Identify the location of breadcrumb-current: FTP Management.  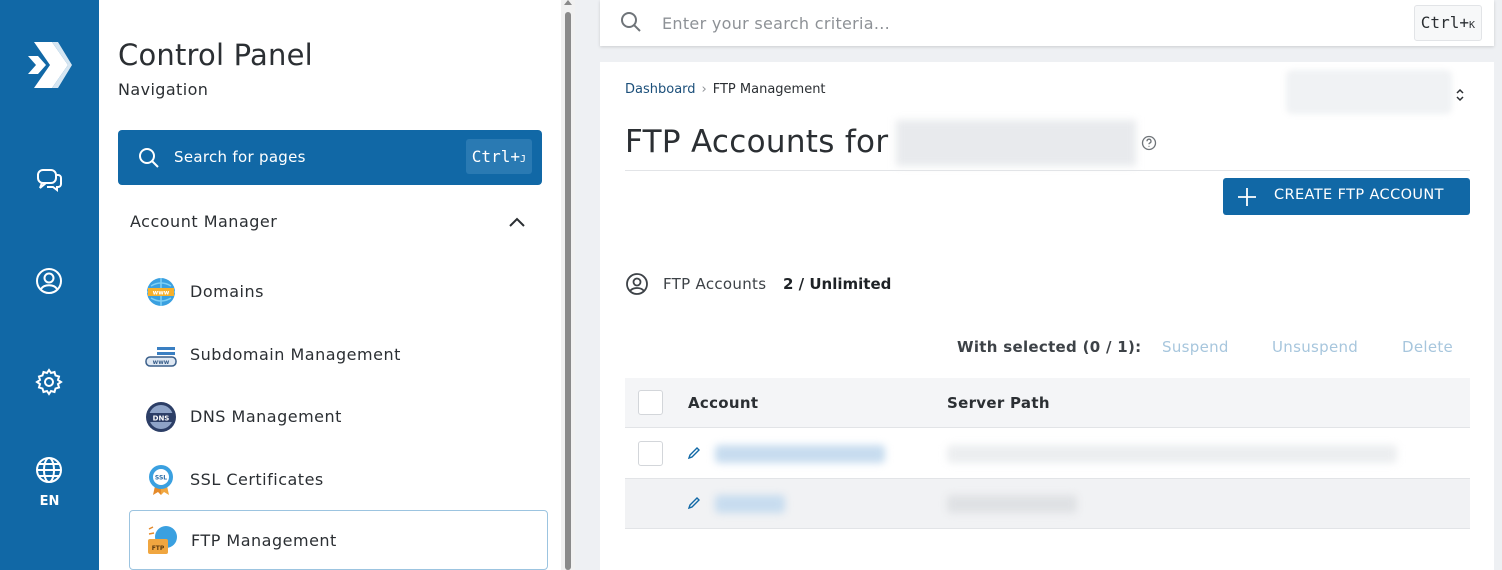
(769, 89).